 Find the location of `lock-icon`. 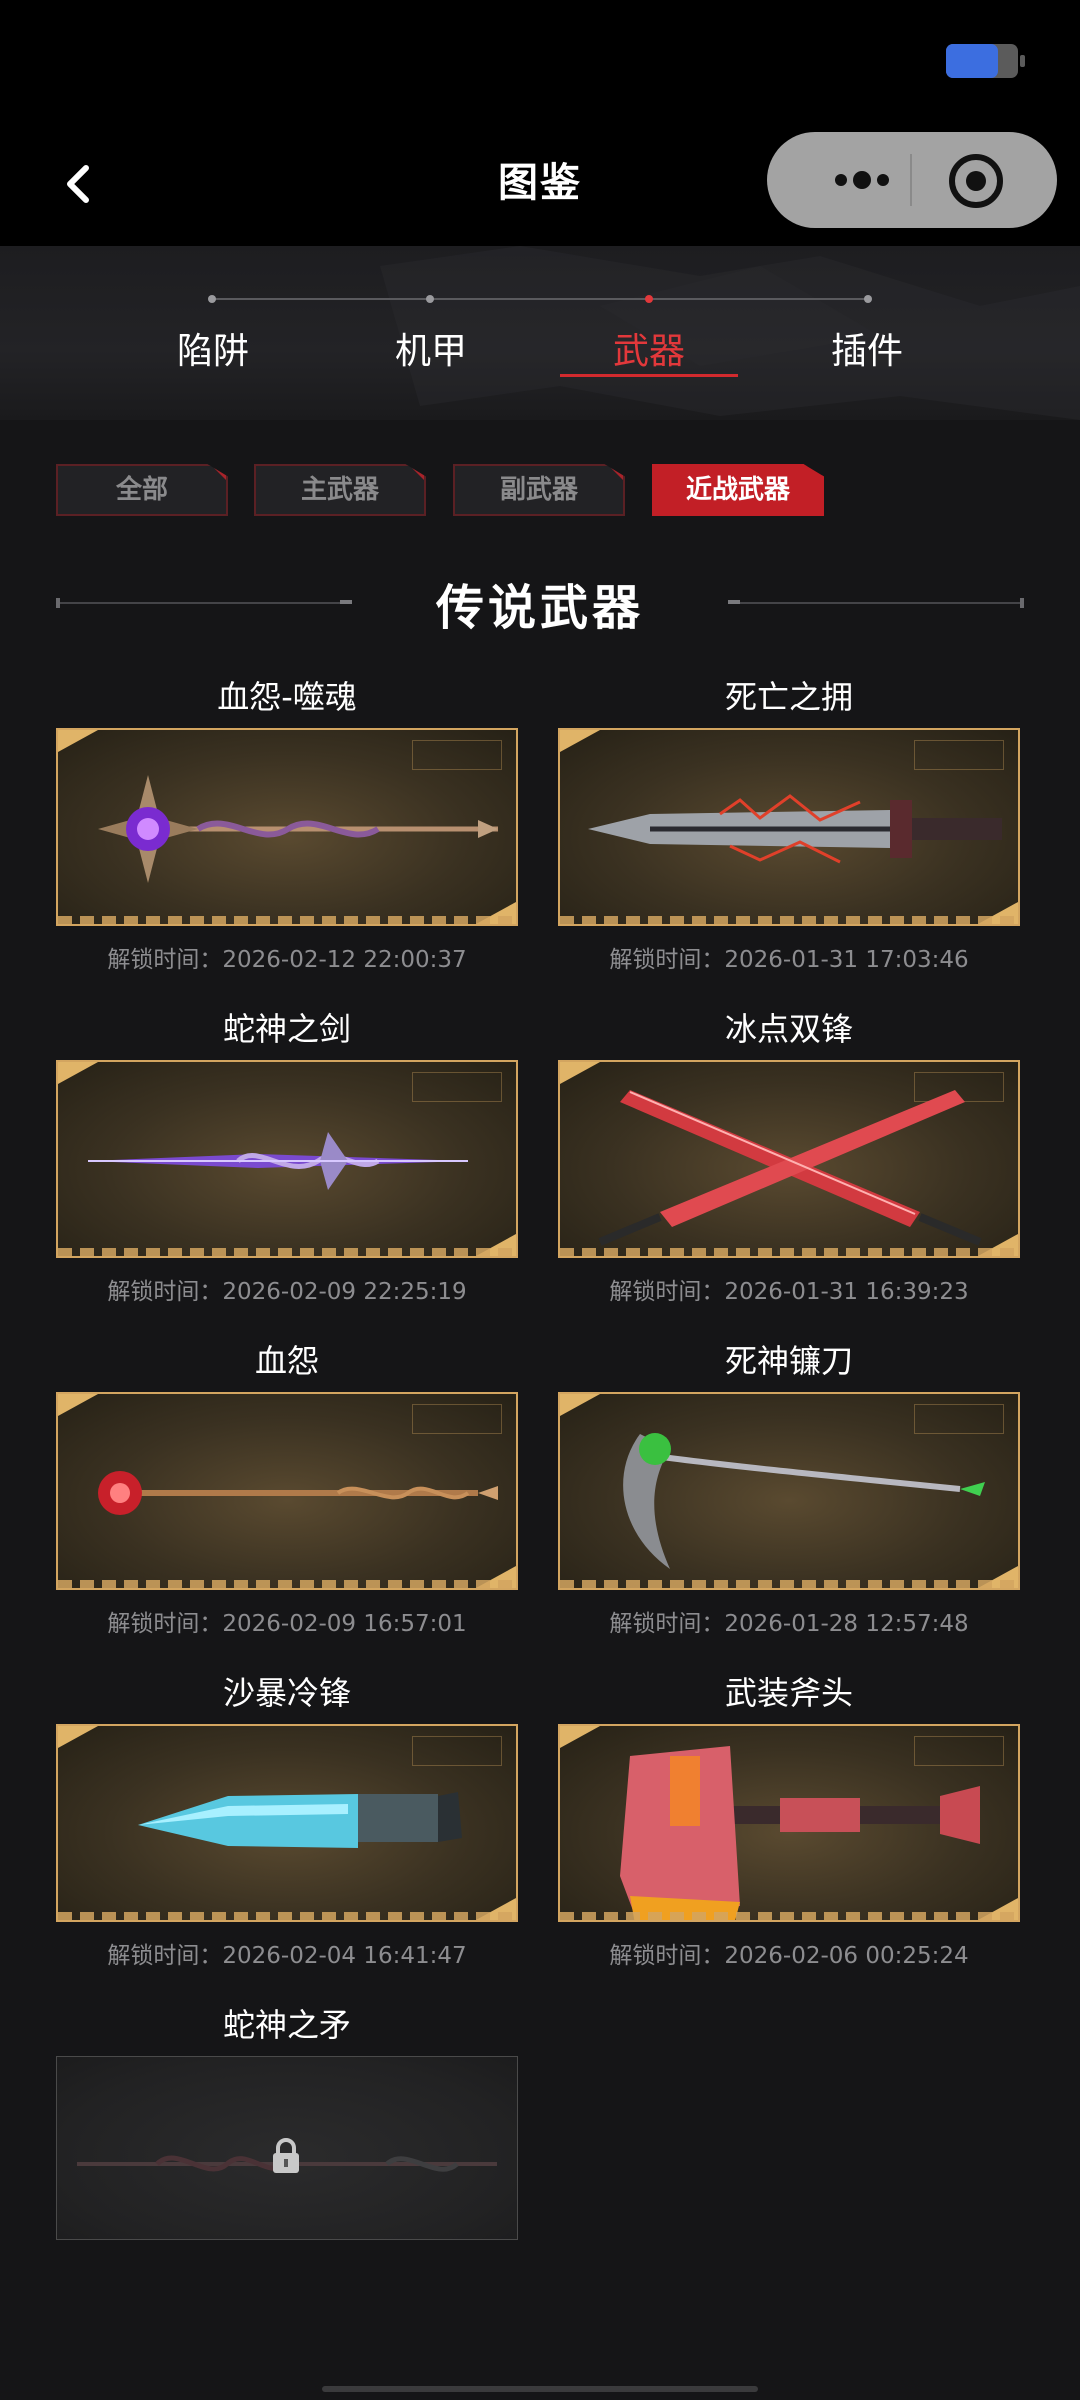

lock-icon is located at coordinates (286, 2155).